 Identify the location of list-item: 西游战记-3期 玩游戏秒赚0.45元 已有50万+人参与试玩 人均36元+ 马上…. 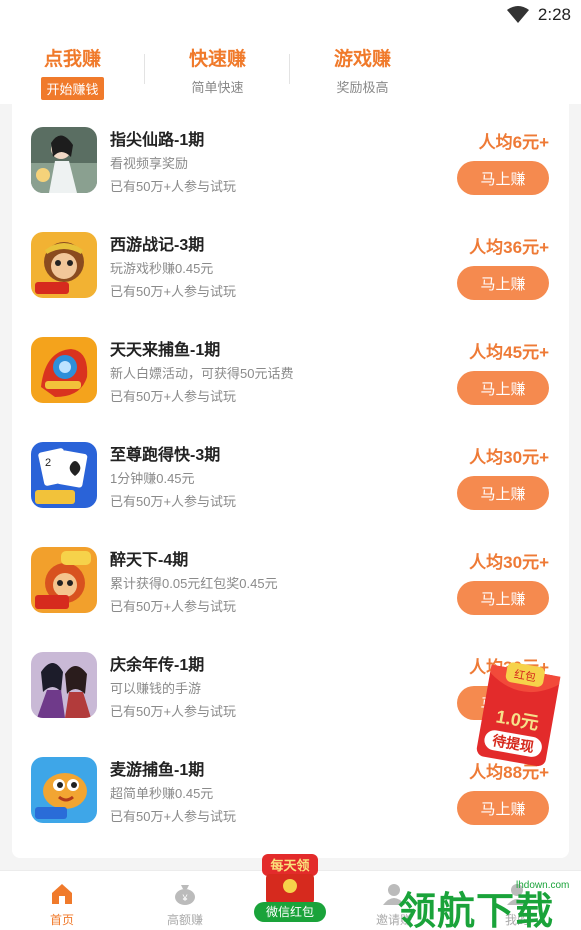
(290, 261).